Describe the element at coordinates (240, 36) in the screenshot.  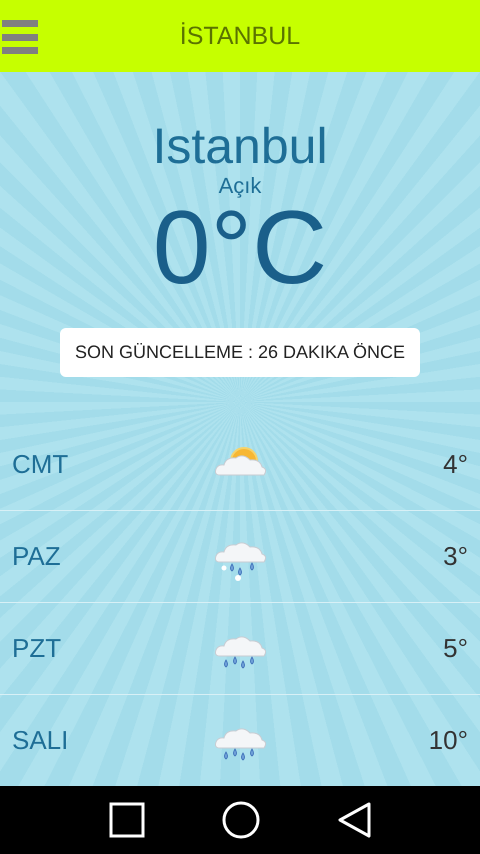
I see `app-title: İSTANBUL` at that location.